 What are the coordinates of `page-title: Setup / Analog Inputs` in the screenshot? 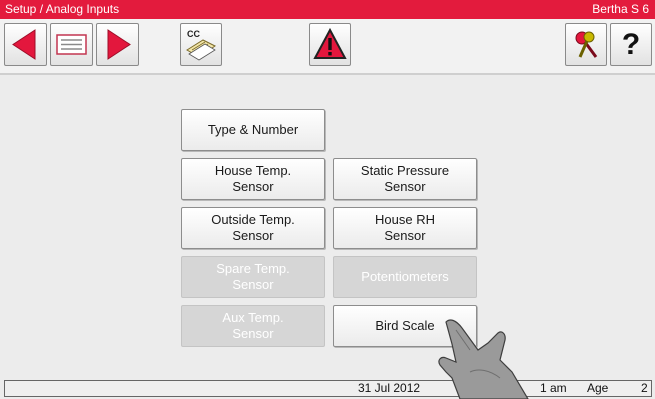 It's located at (62, 9).